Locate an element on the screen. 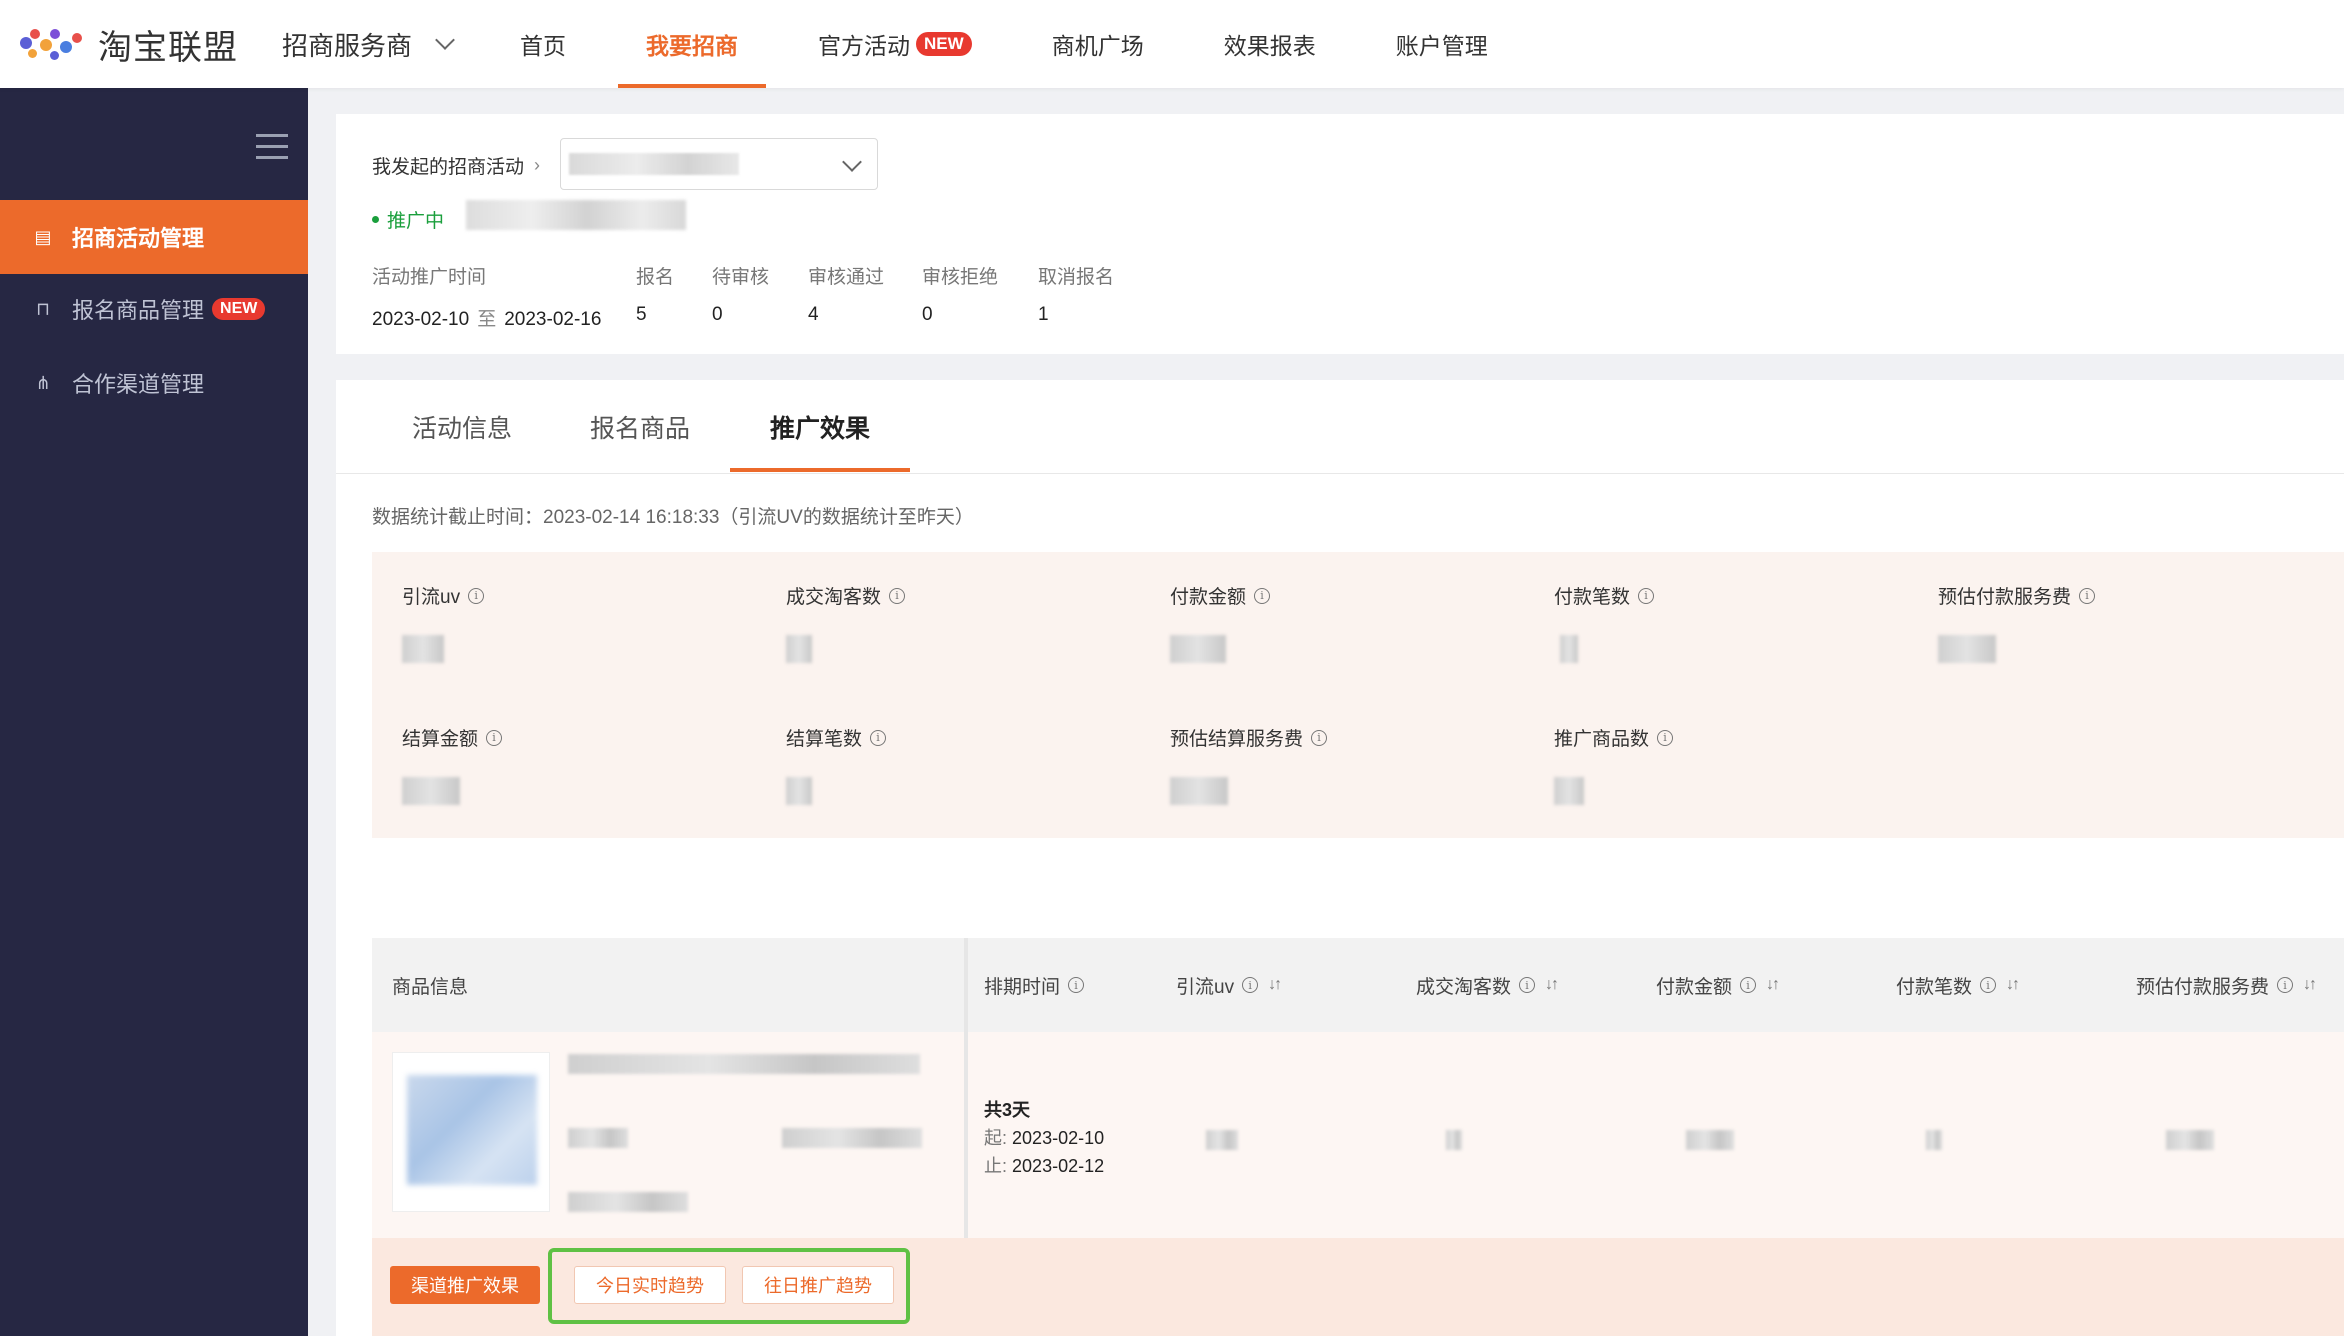 This screenshot has height=1336, width=2344. logo-icon is located at coordinates (53, 44).